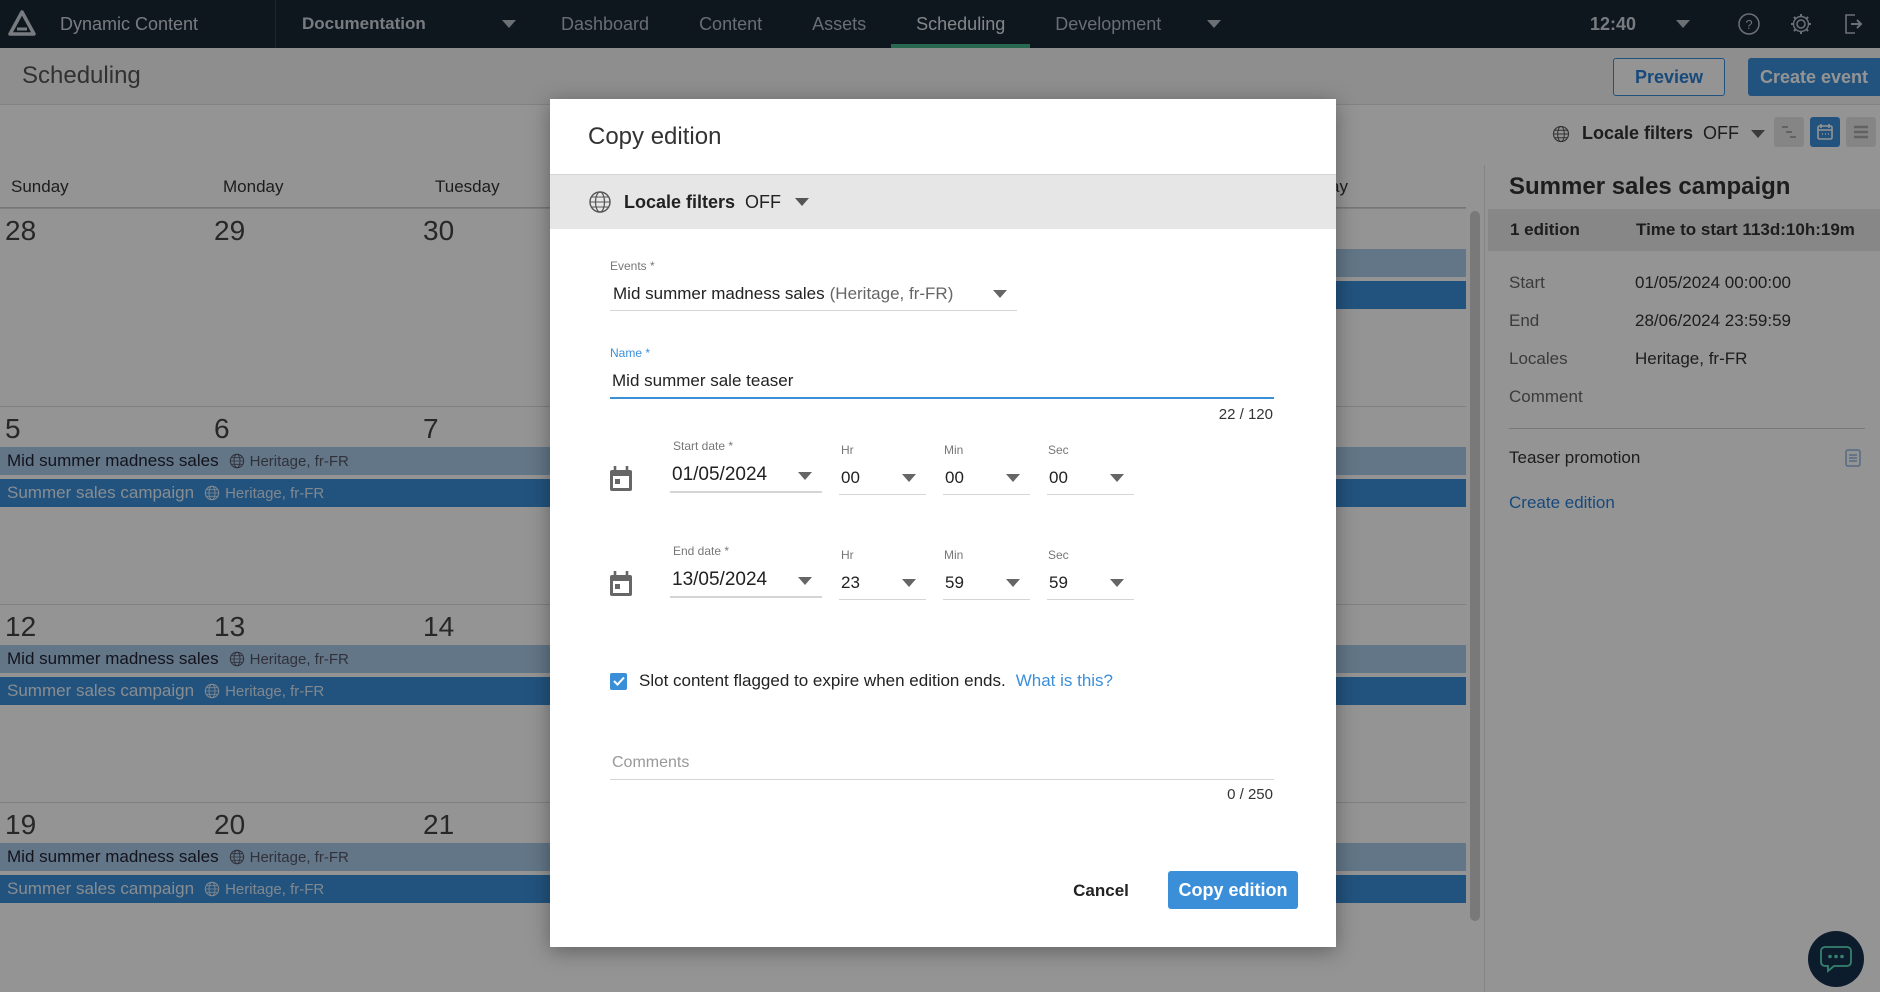 The width and height of the screenshot is (1880, 992). What do you see at coordinates (630, 353) in the screenshot?
I see `name-label: Name *` at bounding box center [630, 353].